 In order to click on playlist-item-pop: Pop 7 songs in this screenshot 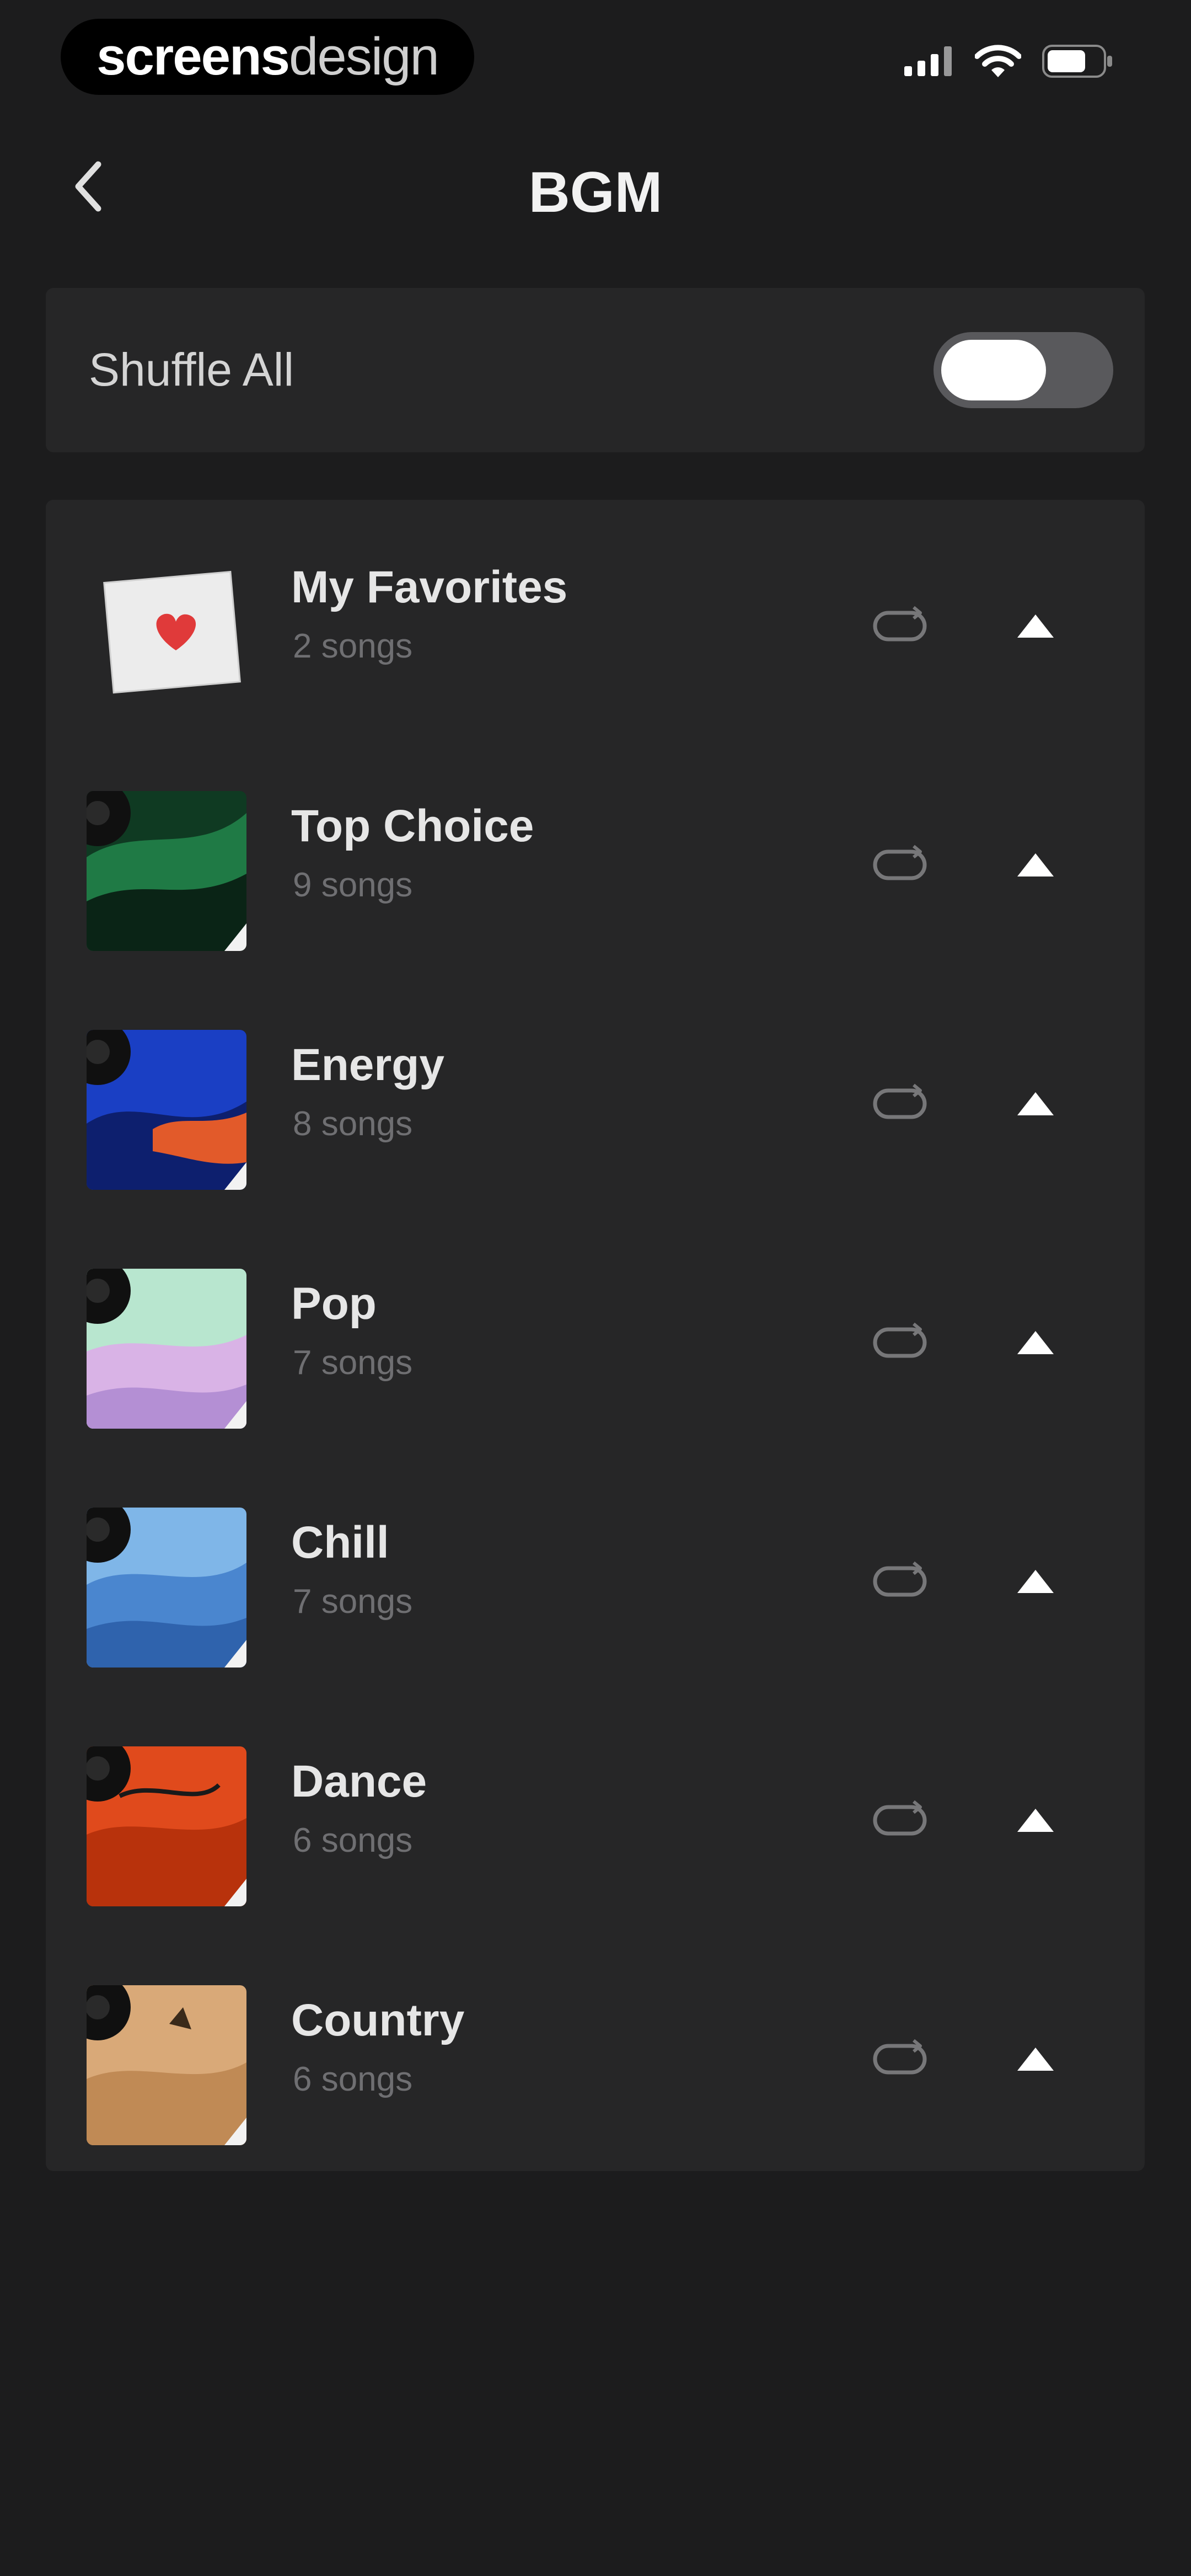, I will do `click(595, 1326)`.